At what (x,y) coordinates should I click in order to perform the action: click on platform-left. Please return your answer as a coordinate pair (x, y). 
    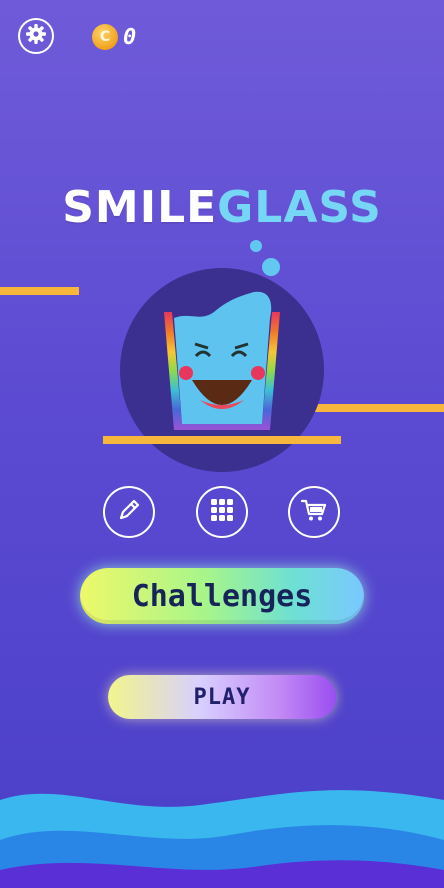
    Looking at the image, I should click on (39, 291).